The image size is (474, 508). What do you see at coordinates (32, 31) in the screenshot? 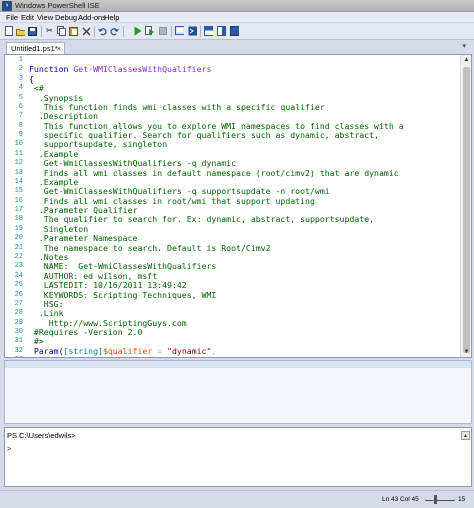
I see `save-icon` at bounding box center [32, 31].